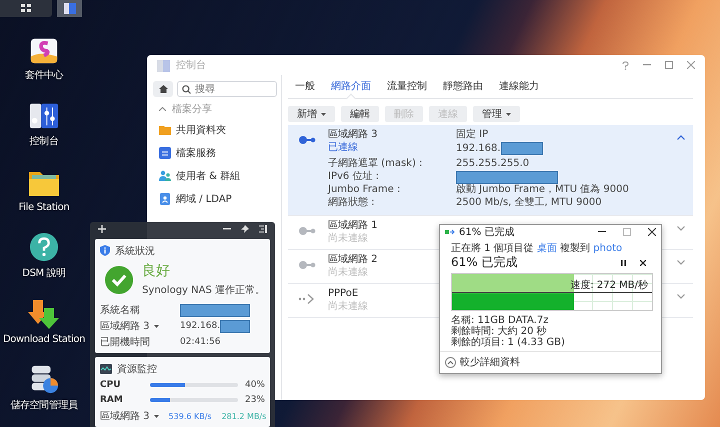 This screenshot has width=720, height=427. Describe the element at coordinates (44, 207) in the screenshot. I see `desktop-icon-label: File Station` at that location.